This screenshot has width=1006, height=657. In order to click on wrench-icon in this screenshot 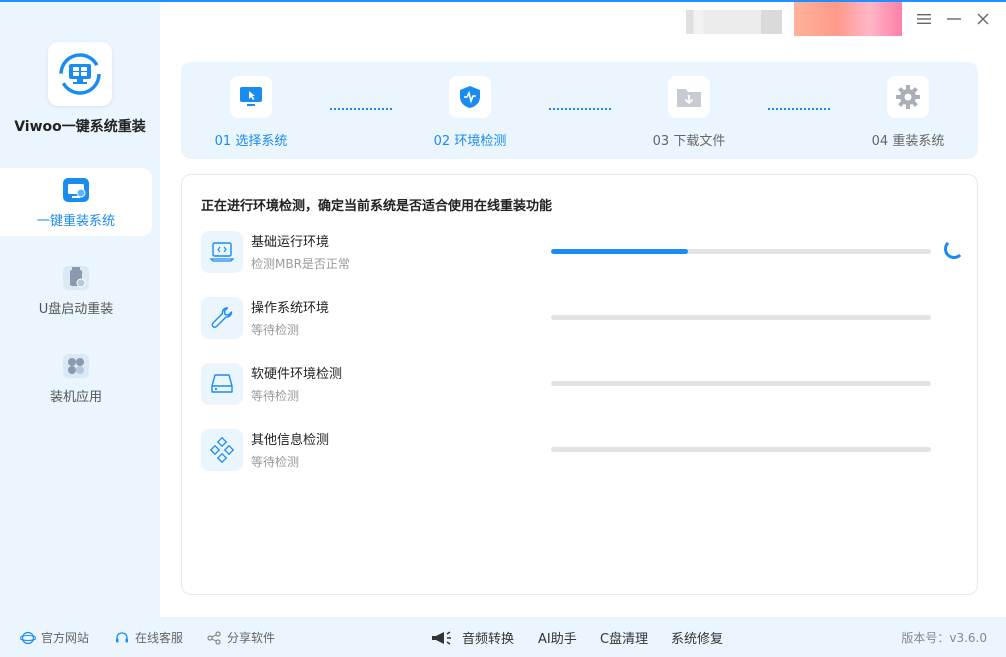, I will do `click(222, 318)`.